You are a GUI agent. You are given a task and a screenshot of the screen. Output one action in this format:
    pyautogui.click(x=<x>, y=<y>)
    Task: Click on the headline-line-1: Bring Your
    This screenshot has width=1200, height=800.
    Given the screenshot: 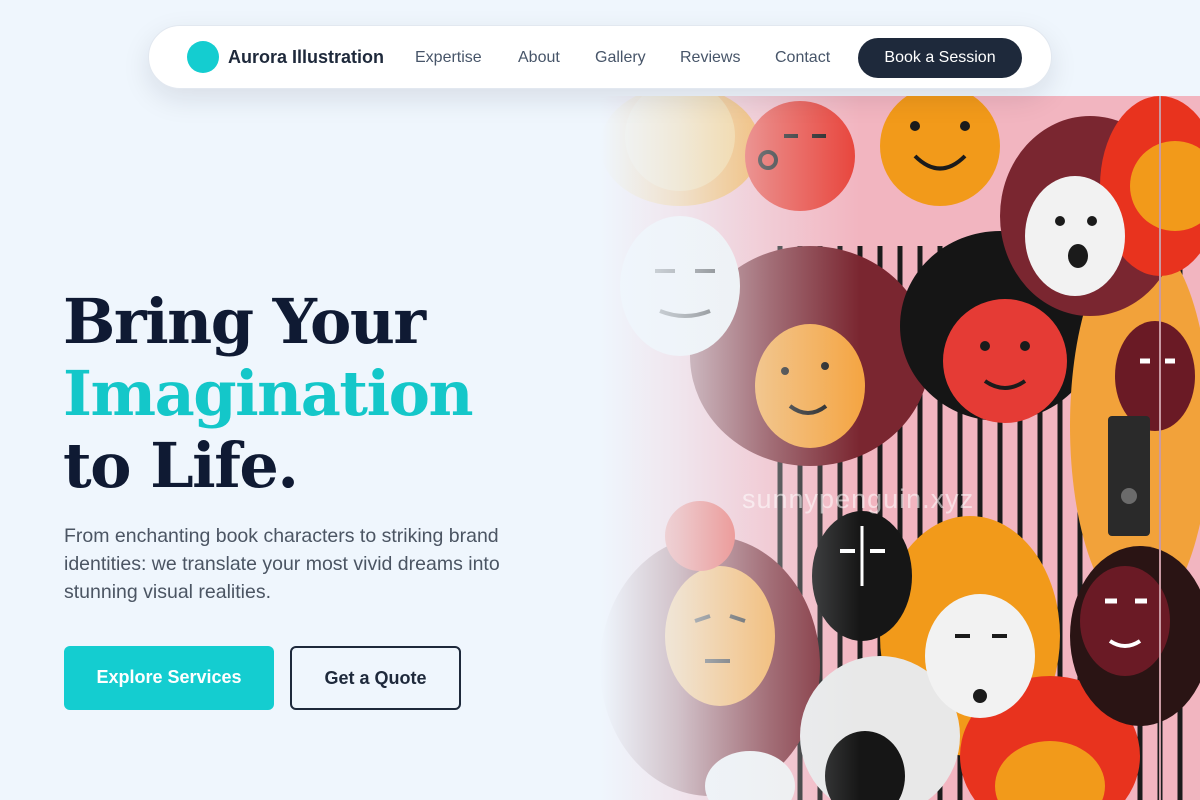 What is the action you would take?
    pyautogui.click(x=244, y=321)
    